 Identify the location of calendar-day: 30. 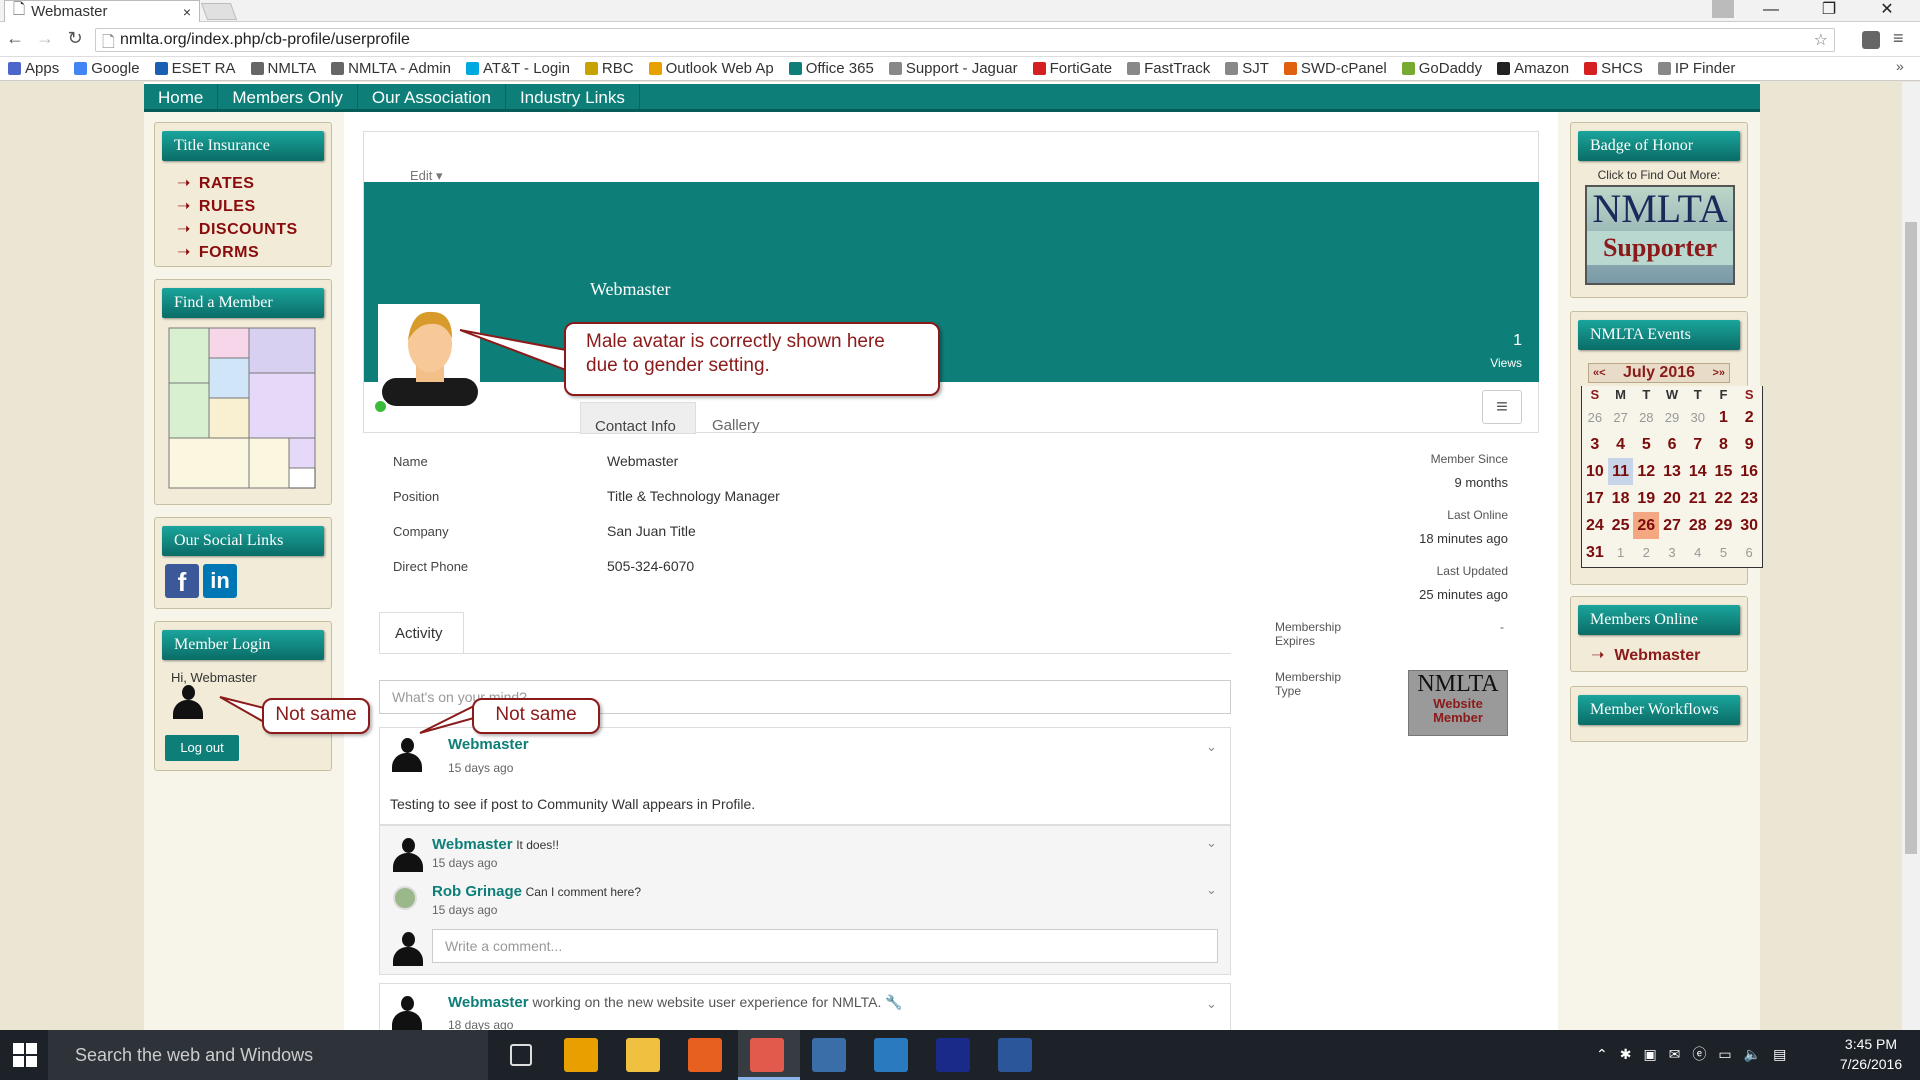
(1698, 417).